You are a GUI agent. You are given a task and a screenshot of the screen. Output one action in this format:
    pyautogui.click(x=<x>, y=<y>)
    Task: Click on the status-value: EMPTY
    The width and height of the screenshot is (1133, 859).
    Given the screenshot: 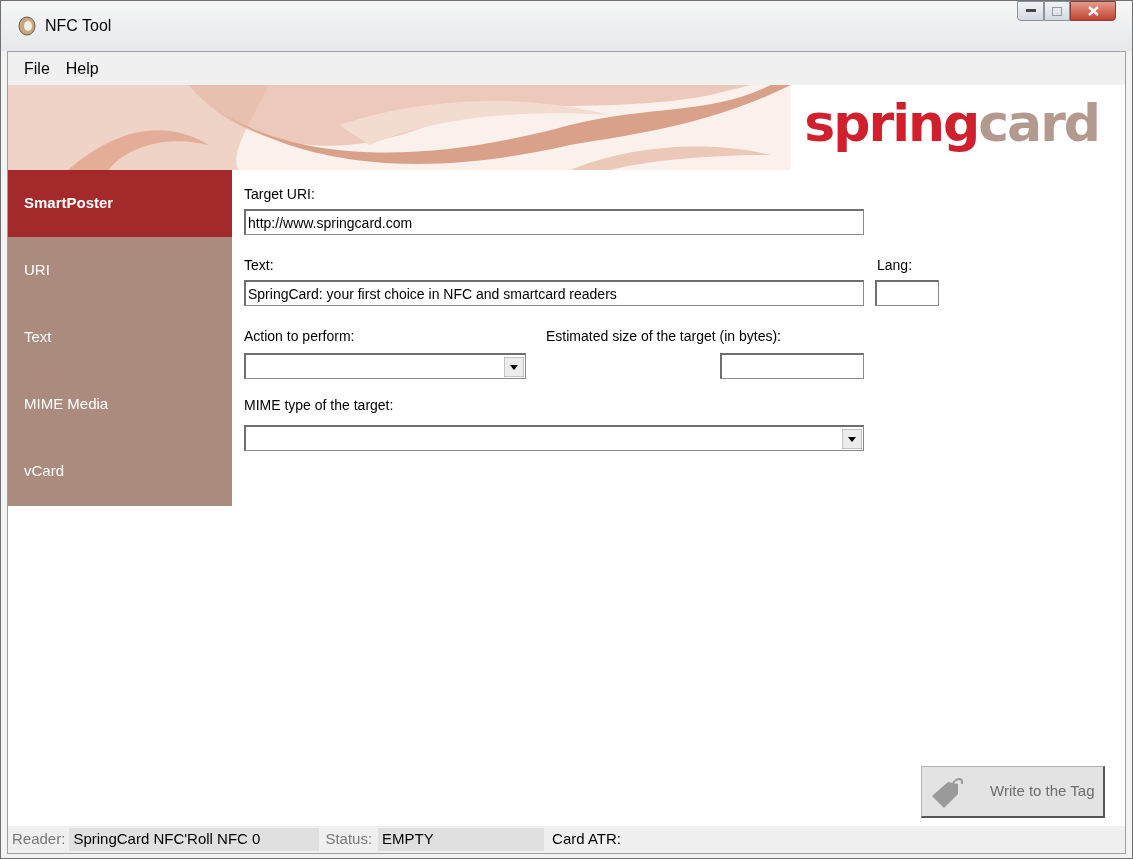 What is the action you would take?
    pyautogui.click(x=461, y=839)
    